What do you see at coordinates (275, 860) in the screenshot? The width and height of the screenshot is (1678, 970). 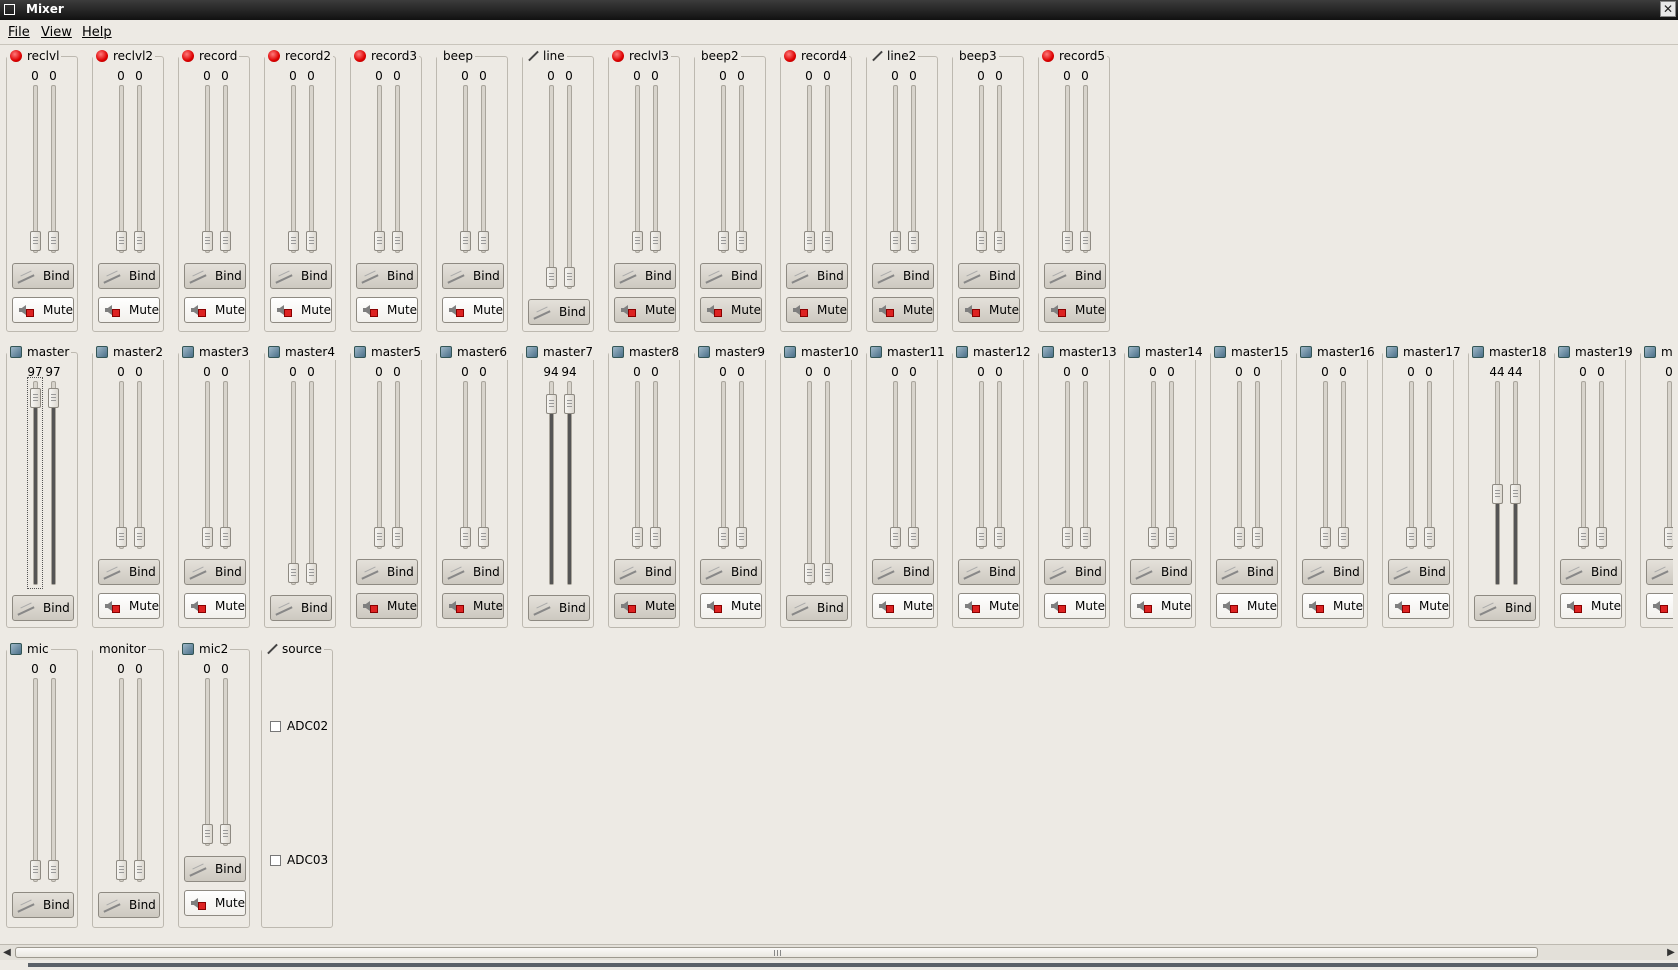 I see `source-checkbox-adc03` at bounding box center [275, 860].